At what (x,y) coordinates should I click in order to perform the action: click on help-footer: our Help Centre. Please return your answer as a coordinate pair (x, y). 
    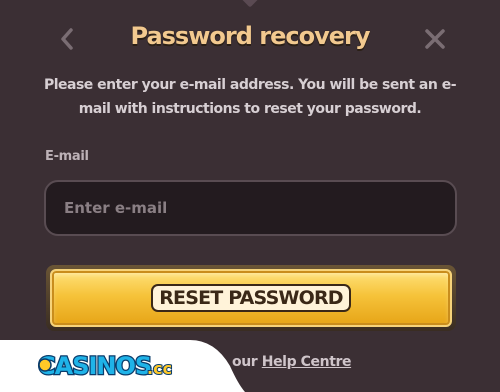
    Looking at the image, I should click on (292, 362).